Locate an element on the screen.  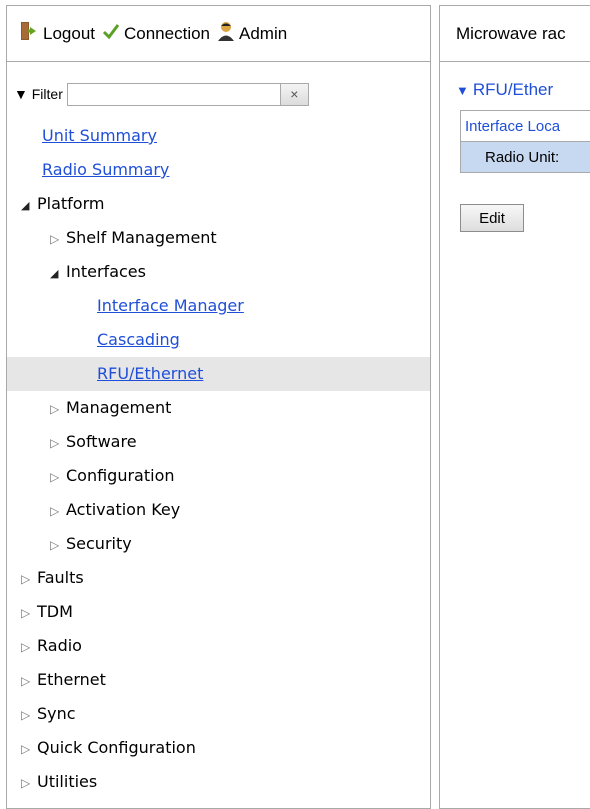
tree-item-radio-summary: Radio Summary is located at coordinates (218, 170).